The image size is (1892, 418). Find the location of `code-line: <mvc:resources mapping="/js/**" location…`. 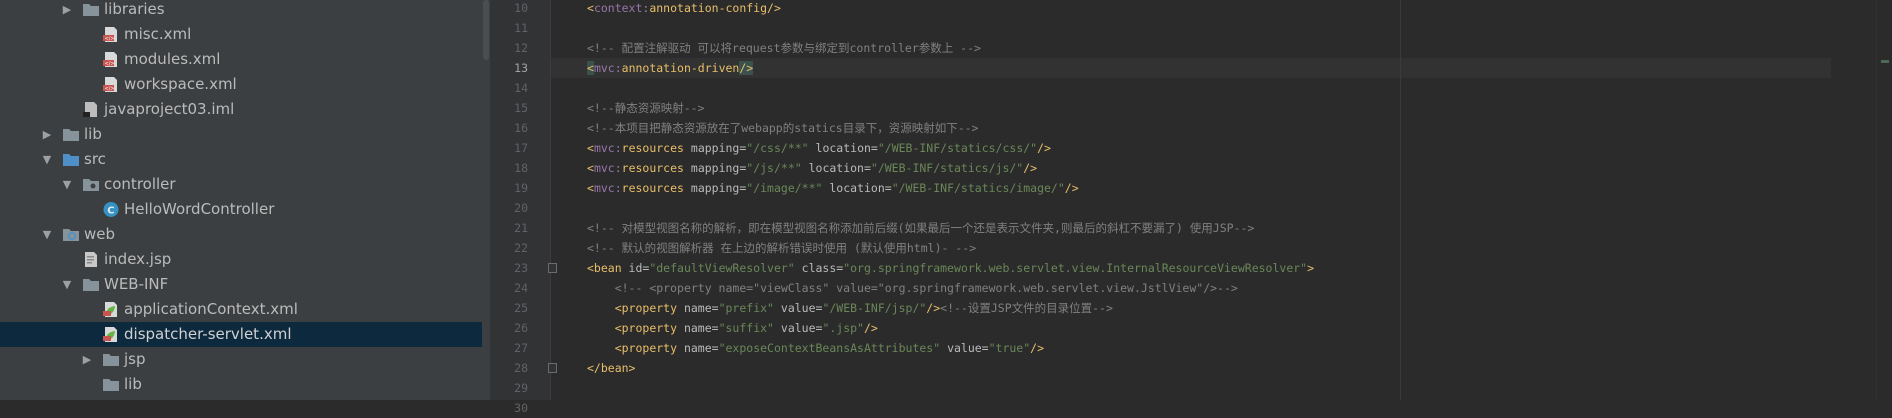

code-line: <mvc:resources mapping="/js/**" location… is located at coordinates (812, 168).